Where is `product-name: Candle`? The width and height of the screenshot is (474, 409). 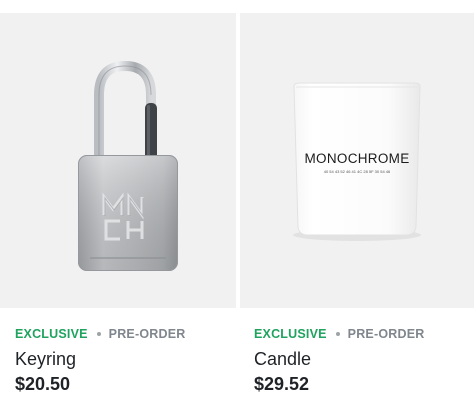
product-name: Candle is located at coordinates (282, 359).